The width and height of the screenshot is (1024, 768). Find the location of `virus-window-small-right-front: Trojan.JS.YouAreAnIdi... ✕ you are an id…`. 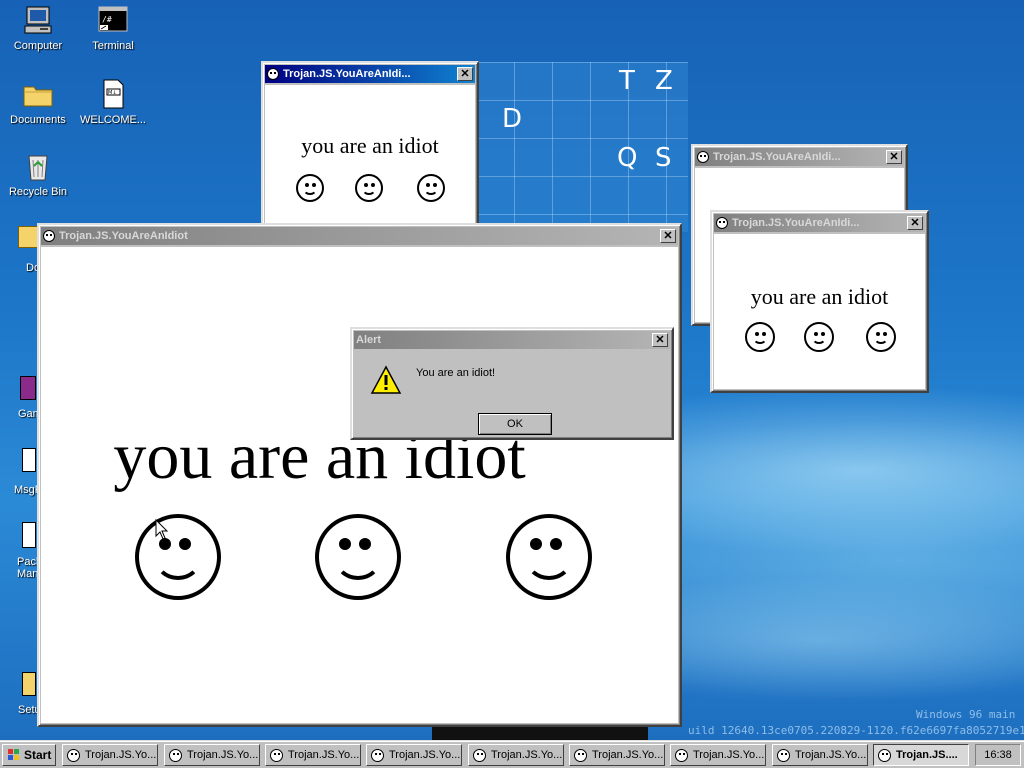

virus-window-small-right-front: Trojan.JS.YouAreAnIdi... ✕ you are an id… is located at coordinates (819, 301).